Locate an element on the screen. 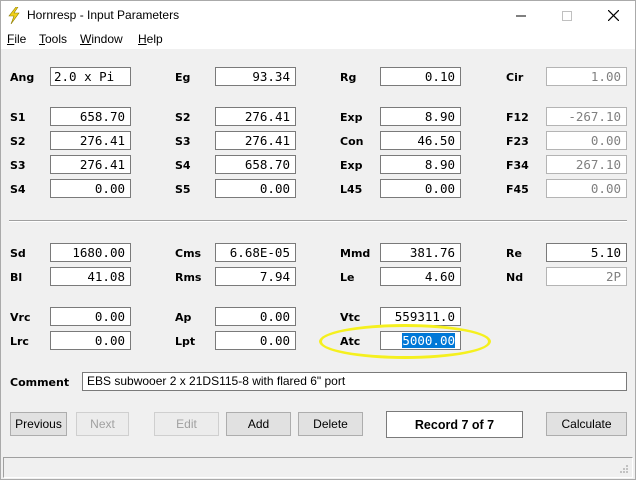  window-title: Hornresp - Input Parameters is located at coordinates (103, 15).